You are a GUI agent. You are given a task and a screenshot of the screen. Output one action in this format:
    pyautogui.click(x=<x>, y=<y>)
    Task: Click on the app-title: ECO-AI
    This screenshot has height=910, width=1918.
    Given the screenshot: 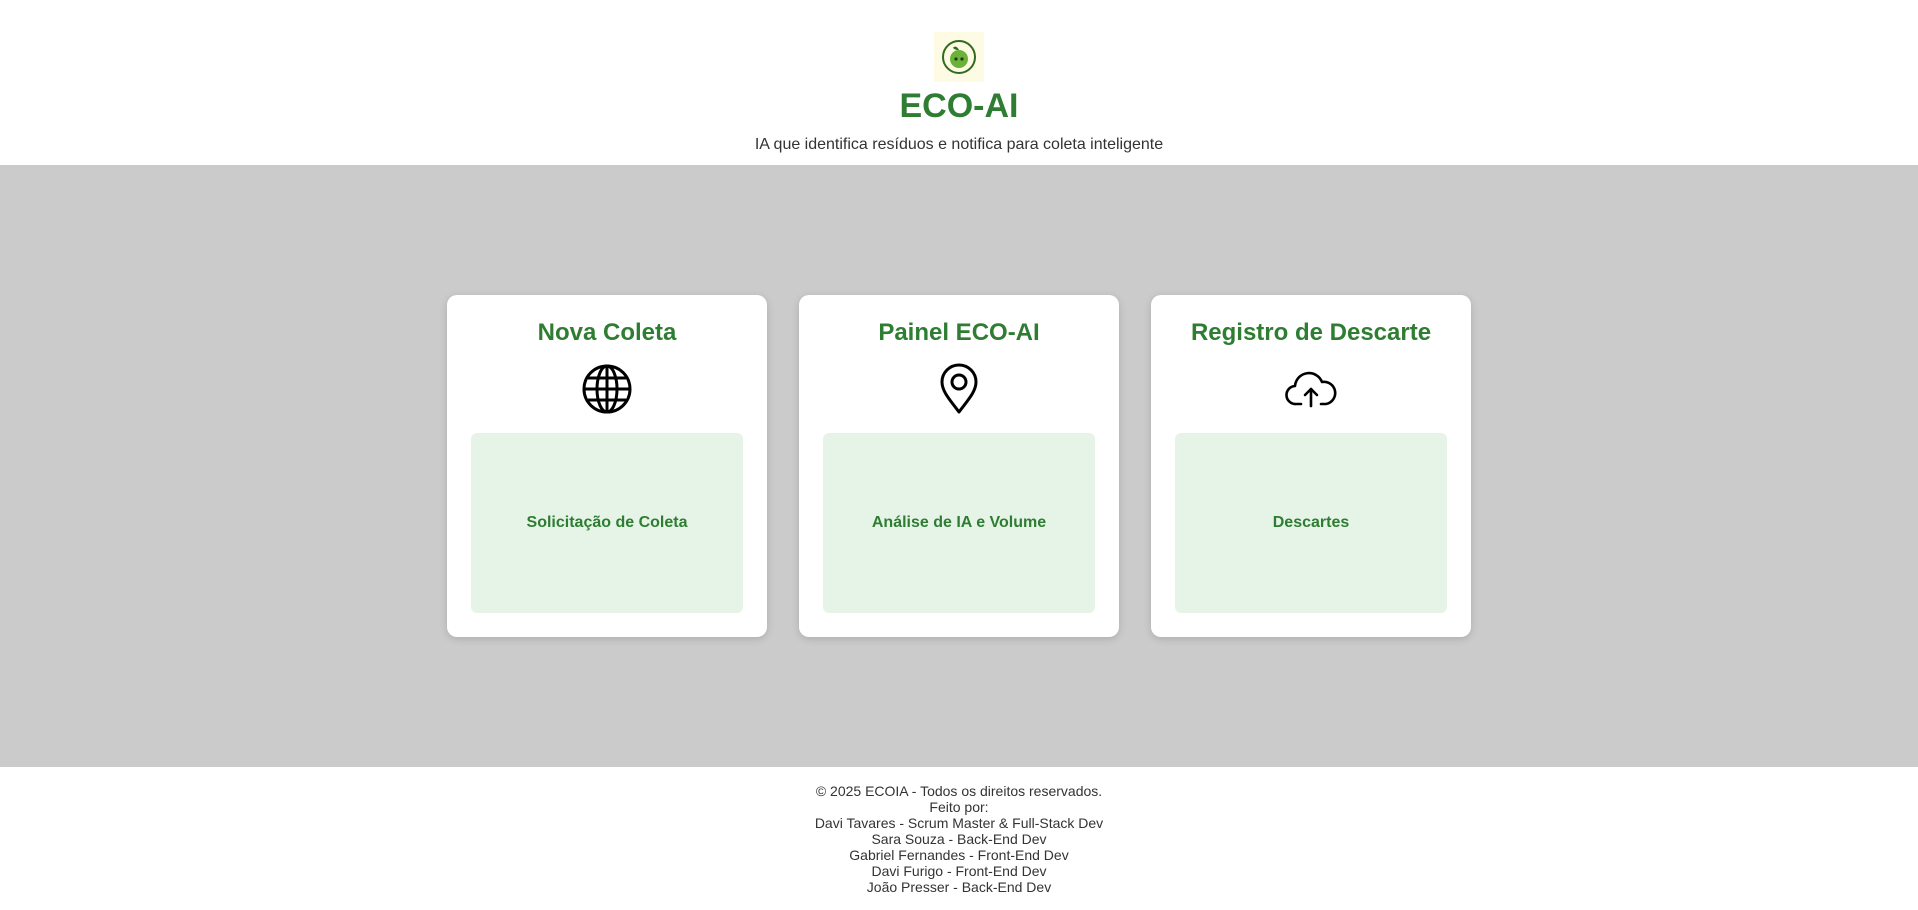 What is the action you would take?
    pyautogui.click(x=959, y=106)
    